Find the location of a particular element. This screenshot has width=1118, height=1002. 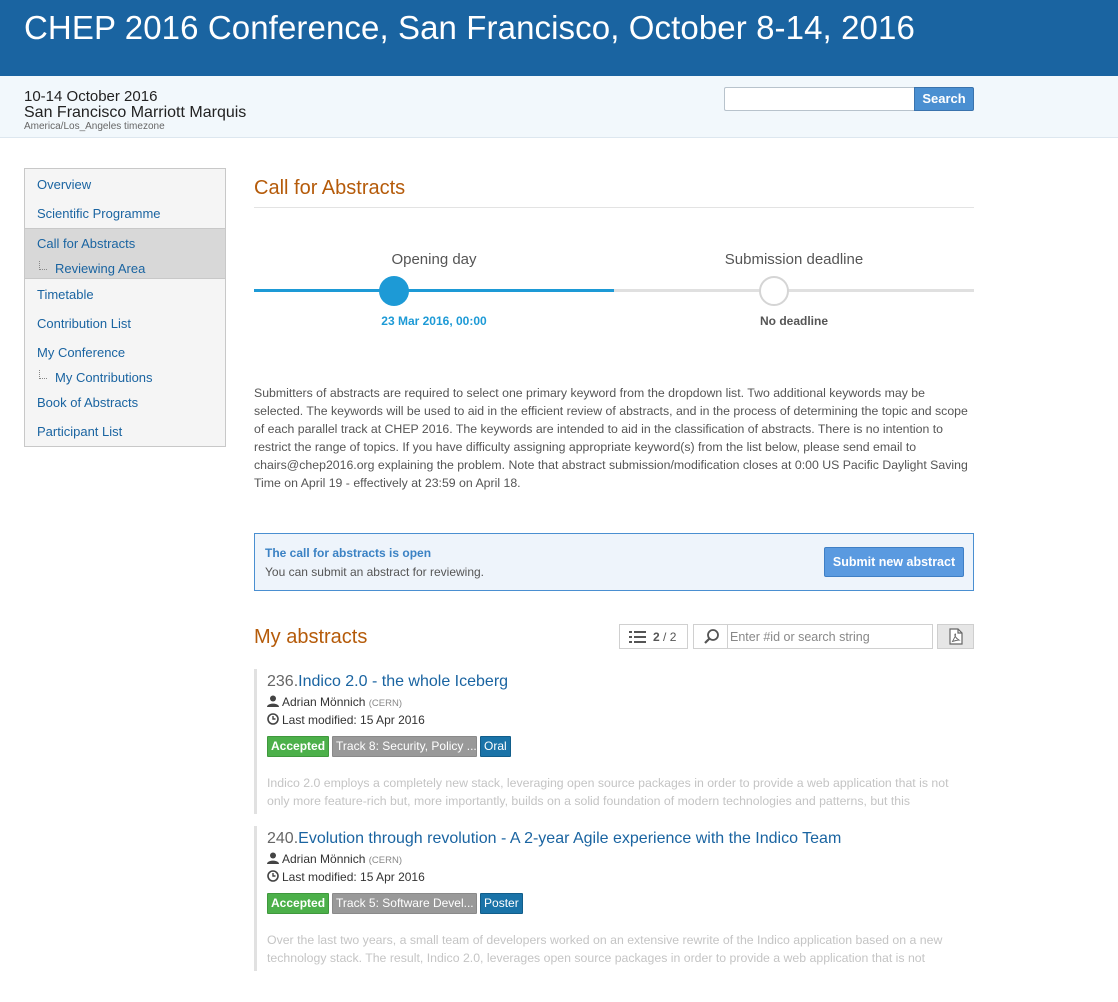

timeline-progress-remaining is located at coordinates (794, 290).